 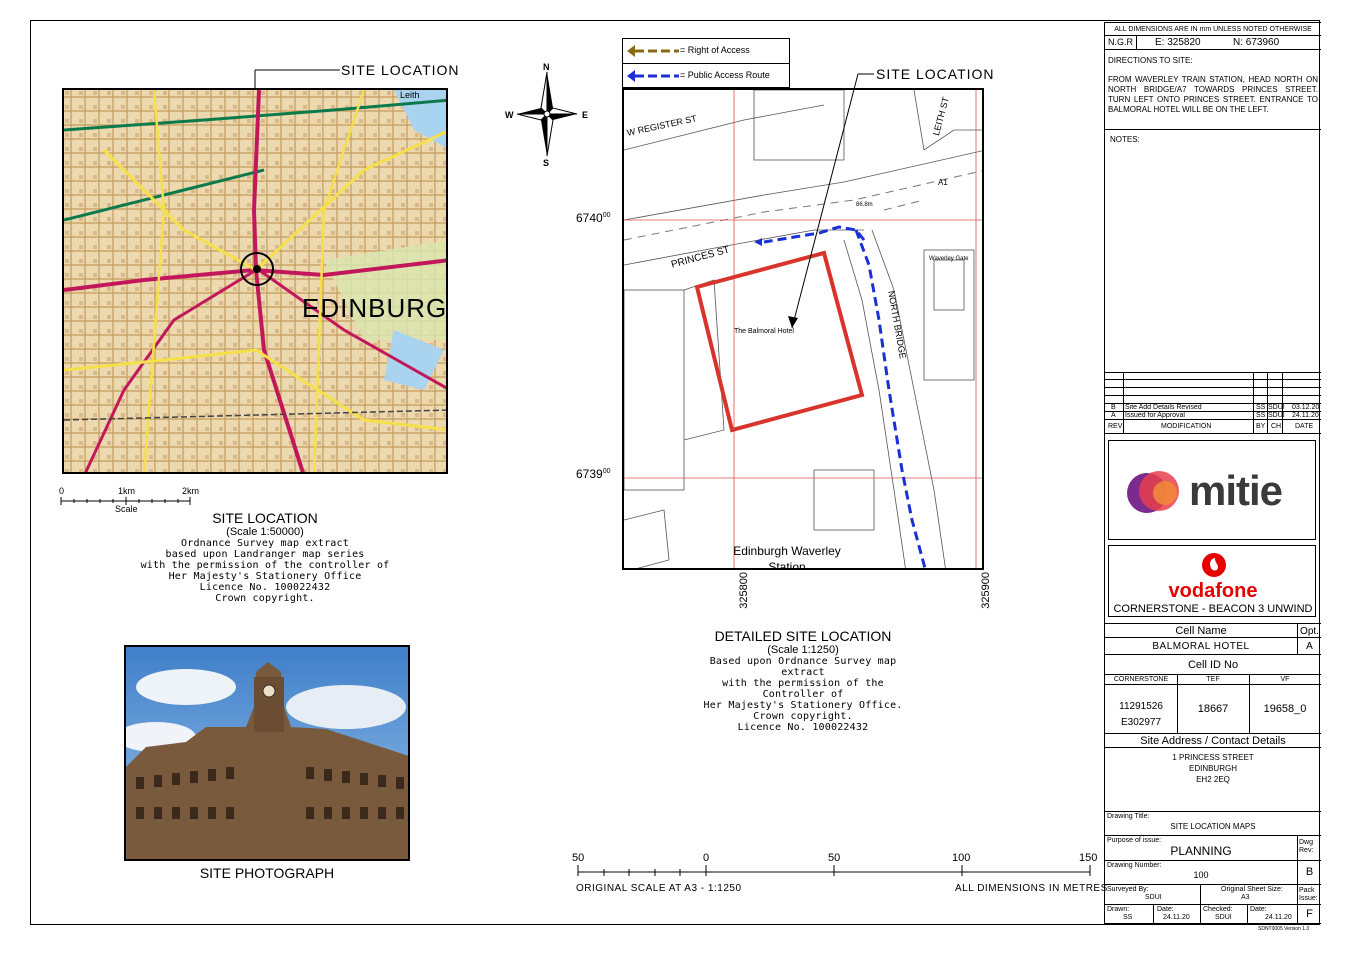 I want to click on cell-name-row: BALMORAL HOTEL A, so click(x=1213, y=646).